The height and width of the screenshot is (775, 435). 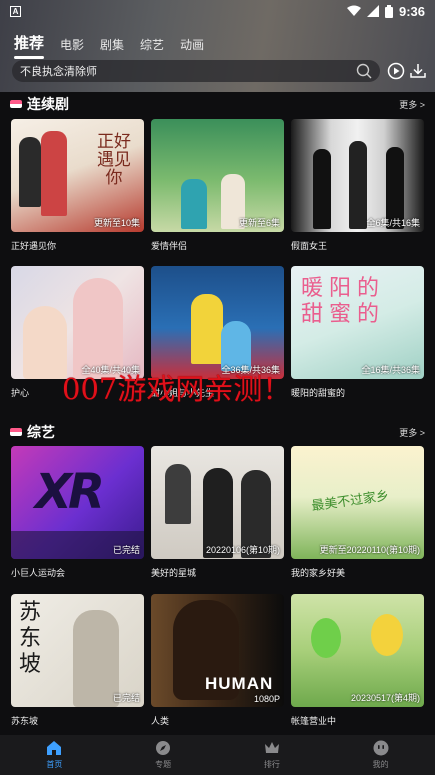 I want to click on tab-series: 剧集, so click(x=112, y=44).